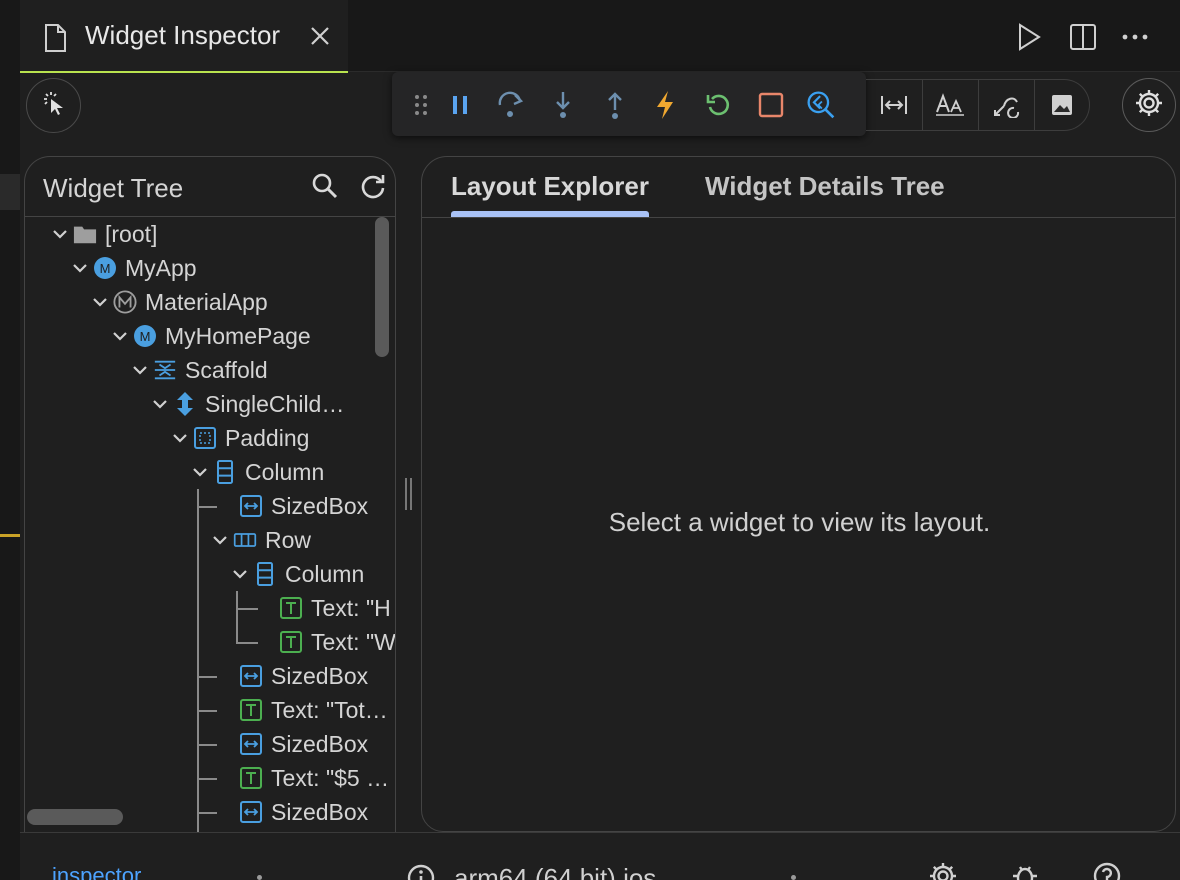 This screenshot has height=880, width=1180. What do you see at coordinates (1006, 105) in the screenshot?
I see `highlight-repaints-icon` at bounding box center [1006, 105].